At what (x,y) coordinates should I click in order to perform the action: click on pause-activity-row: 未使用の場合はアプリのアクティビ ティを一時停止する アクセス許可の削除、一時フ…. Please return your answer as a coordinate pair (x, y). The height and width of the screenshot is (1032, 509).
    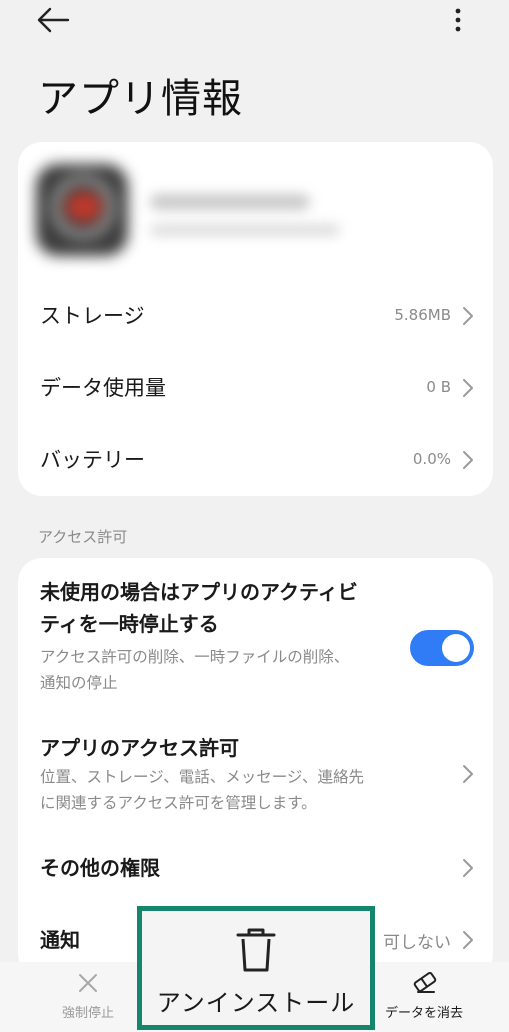
    Looking at the image, I should click on (255, 637).